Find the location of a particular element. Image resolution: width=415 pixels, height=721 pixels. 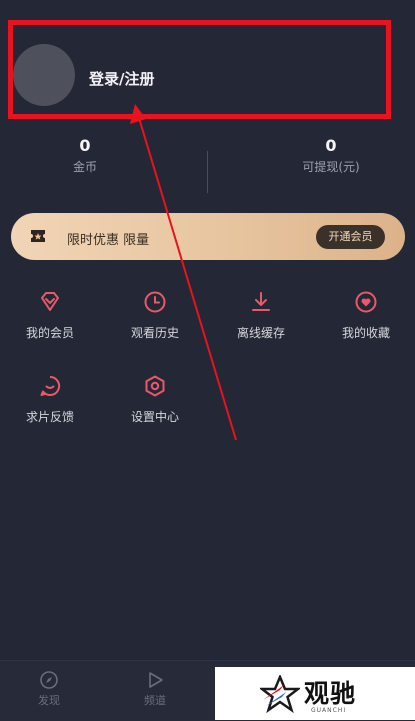

menu-label: 观看历史 is located at coordinates (154, 333).